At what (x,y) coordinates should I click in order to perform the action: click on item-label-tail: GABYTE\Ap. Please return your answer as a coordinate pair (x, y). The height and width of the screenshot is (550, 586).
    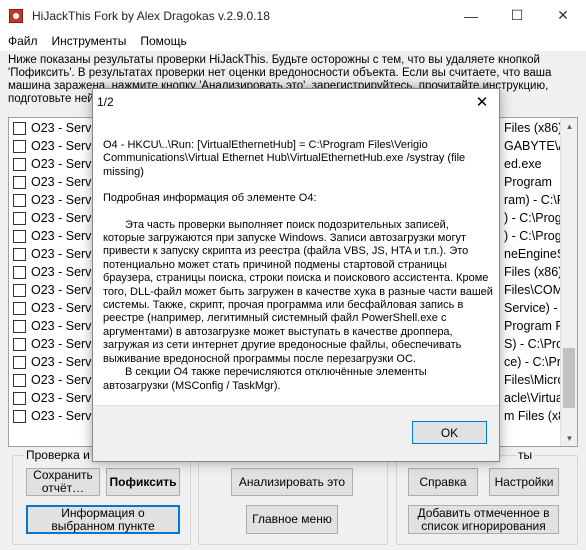
    Looking at the image, I should click on (535, 146).